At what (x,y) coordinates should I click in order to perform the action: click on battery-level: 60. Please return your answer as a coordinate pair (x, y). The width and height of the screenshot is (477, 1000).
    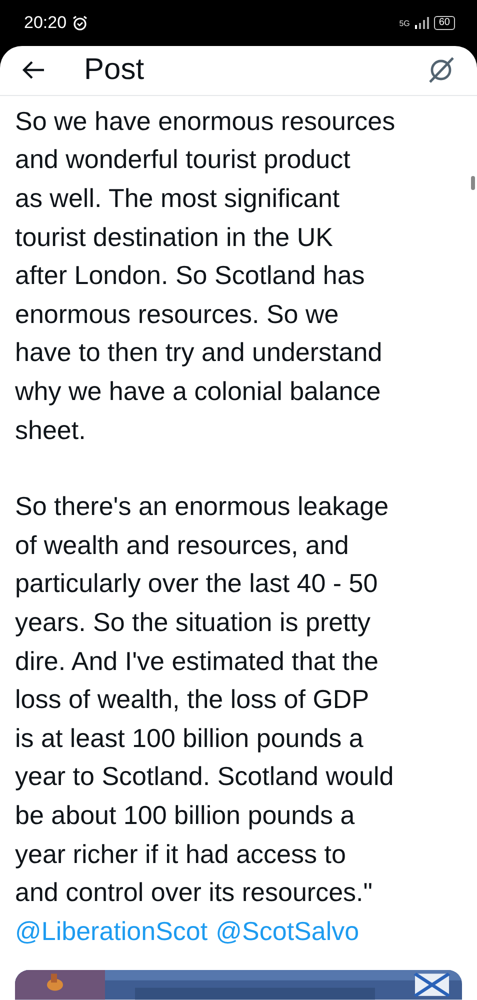
    Looking at the image, I should click on (444, 23).